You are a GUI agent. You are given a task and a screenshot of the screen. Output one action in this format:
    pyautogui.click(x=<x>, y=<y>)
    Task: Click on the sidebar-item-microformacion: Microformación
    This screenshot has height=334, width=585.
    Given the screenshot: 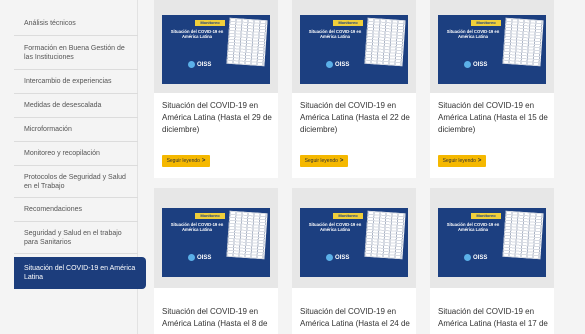 What is the action you would take?
    pyautogui.click(x=76, y=130)
    